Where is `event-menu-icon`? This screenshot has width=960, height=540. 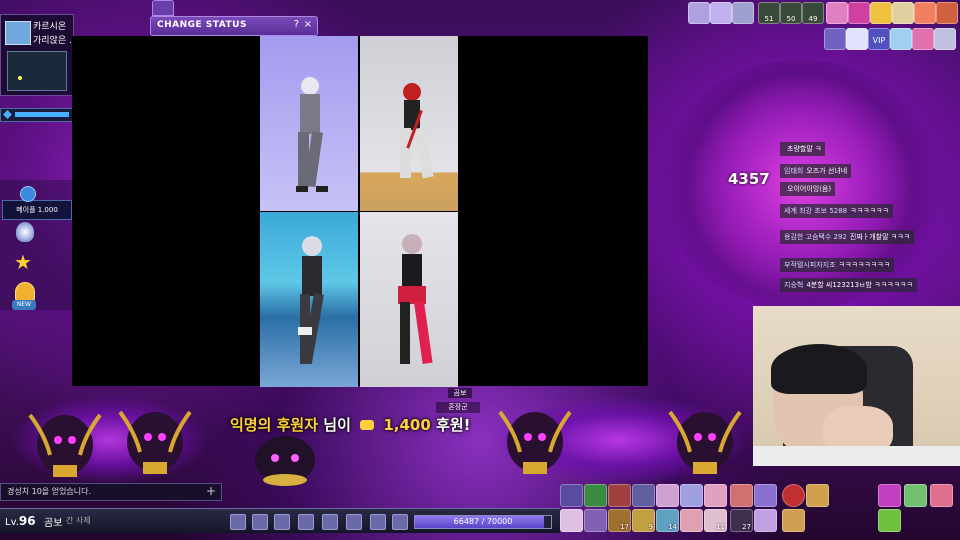 event-menu-icon is located at coordinates (260, 522).